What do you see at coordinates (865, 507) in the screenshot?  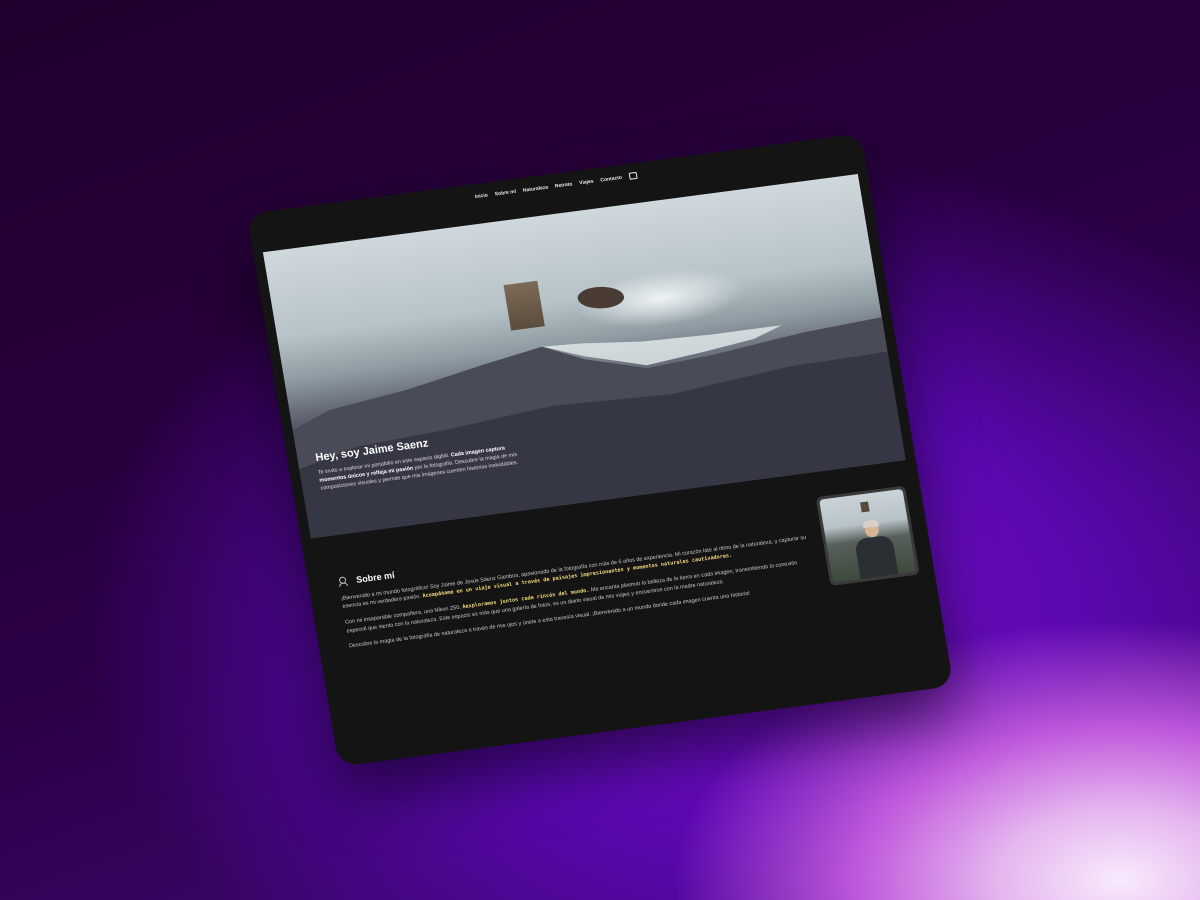 I see `photo-tower` at bounding box center [865, 507].